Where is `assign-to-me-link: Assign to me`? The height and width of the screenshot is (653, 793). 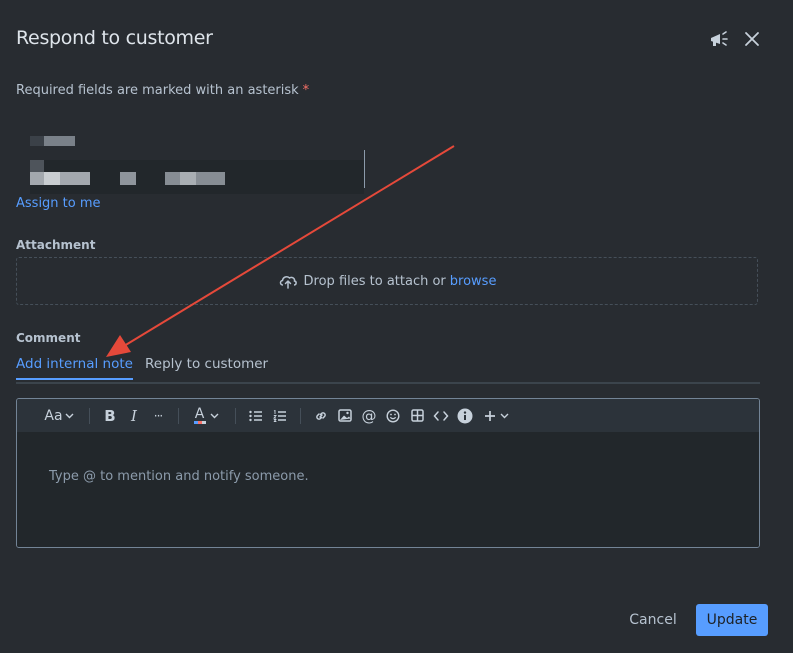 assign-to-me-link: Assign to me is located at coordinates (58, 203).